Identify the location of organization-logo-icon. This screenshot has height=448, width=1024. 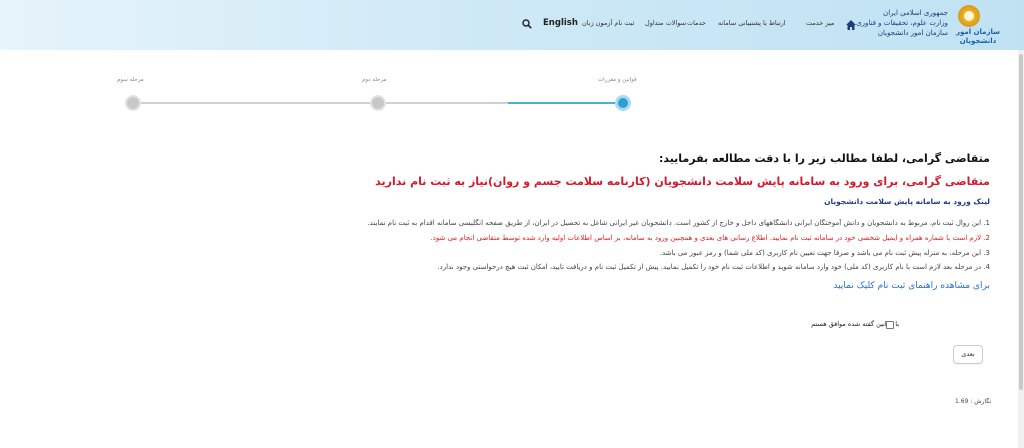
(969, 16).